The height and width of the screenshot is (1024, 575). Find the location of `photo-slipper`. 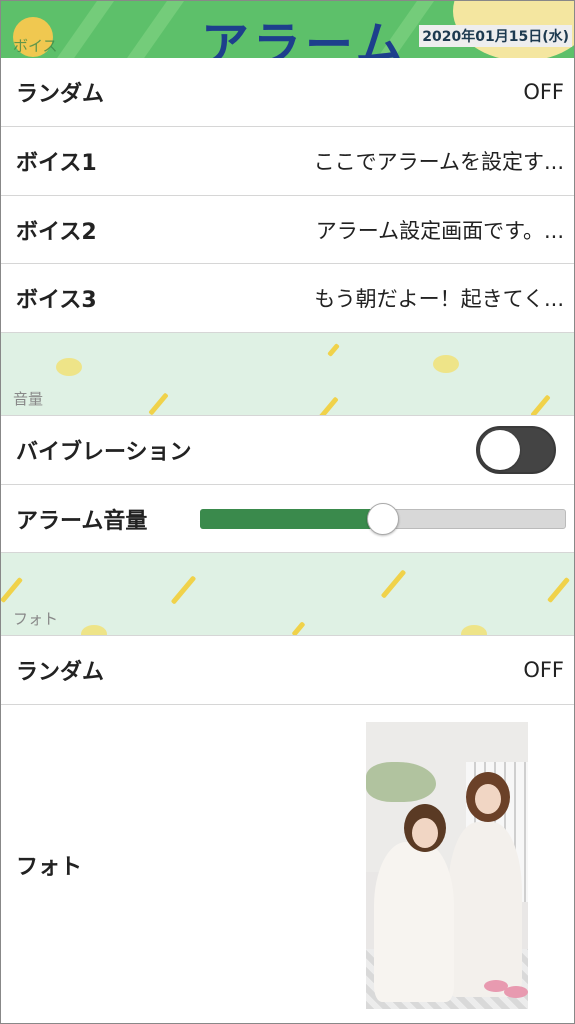

photo-slipper is located at coordinates (516, 992).